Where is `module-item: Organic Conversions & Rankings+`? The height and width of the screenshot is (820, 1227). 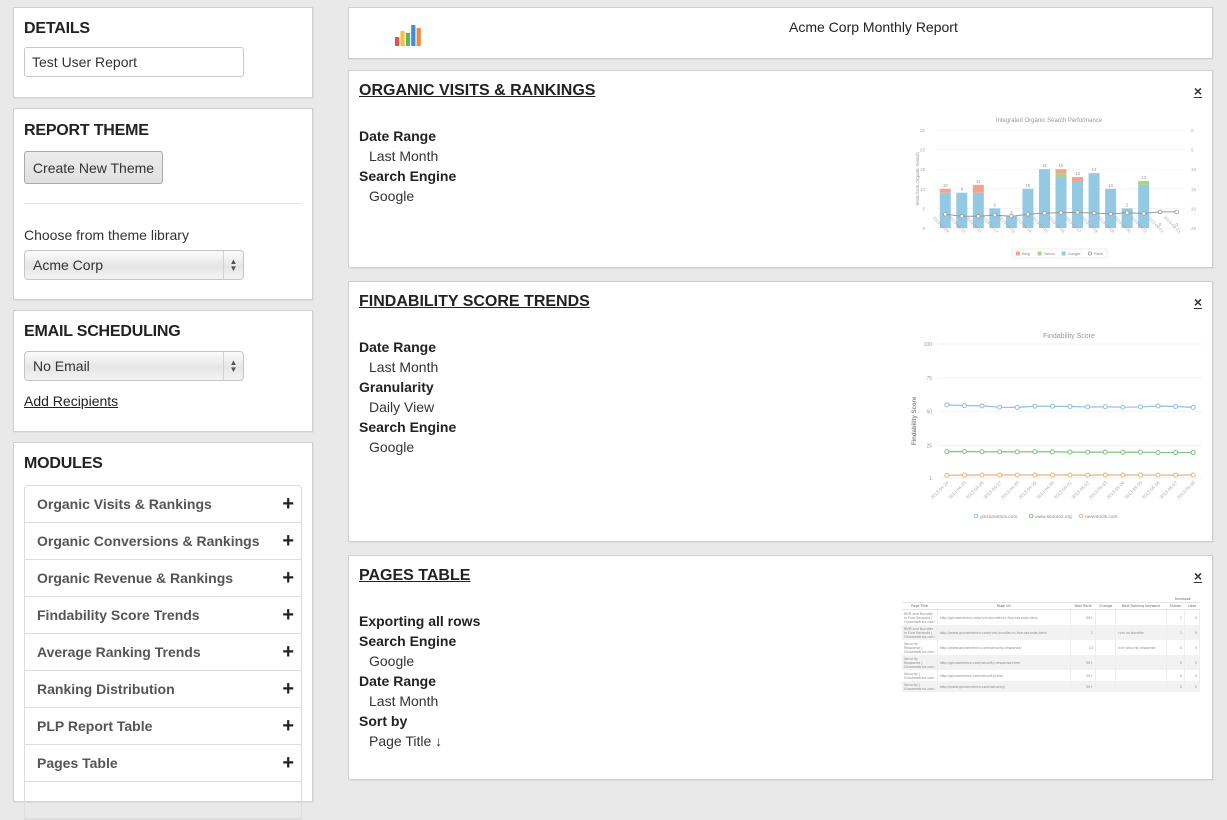 module-item: Organic Conversions & Rankings+ is located at coordinates (163, 541).